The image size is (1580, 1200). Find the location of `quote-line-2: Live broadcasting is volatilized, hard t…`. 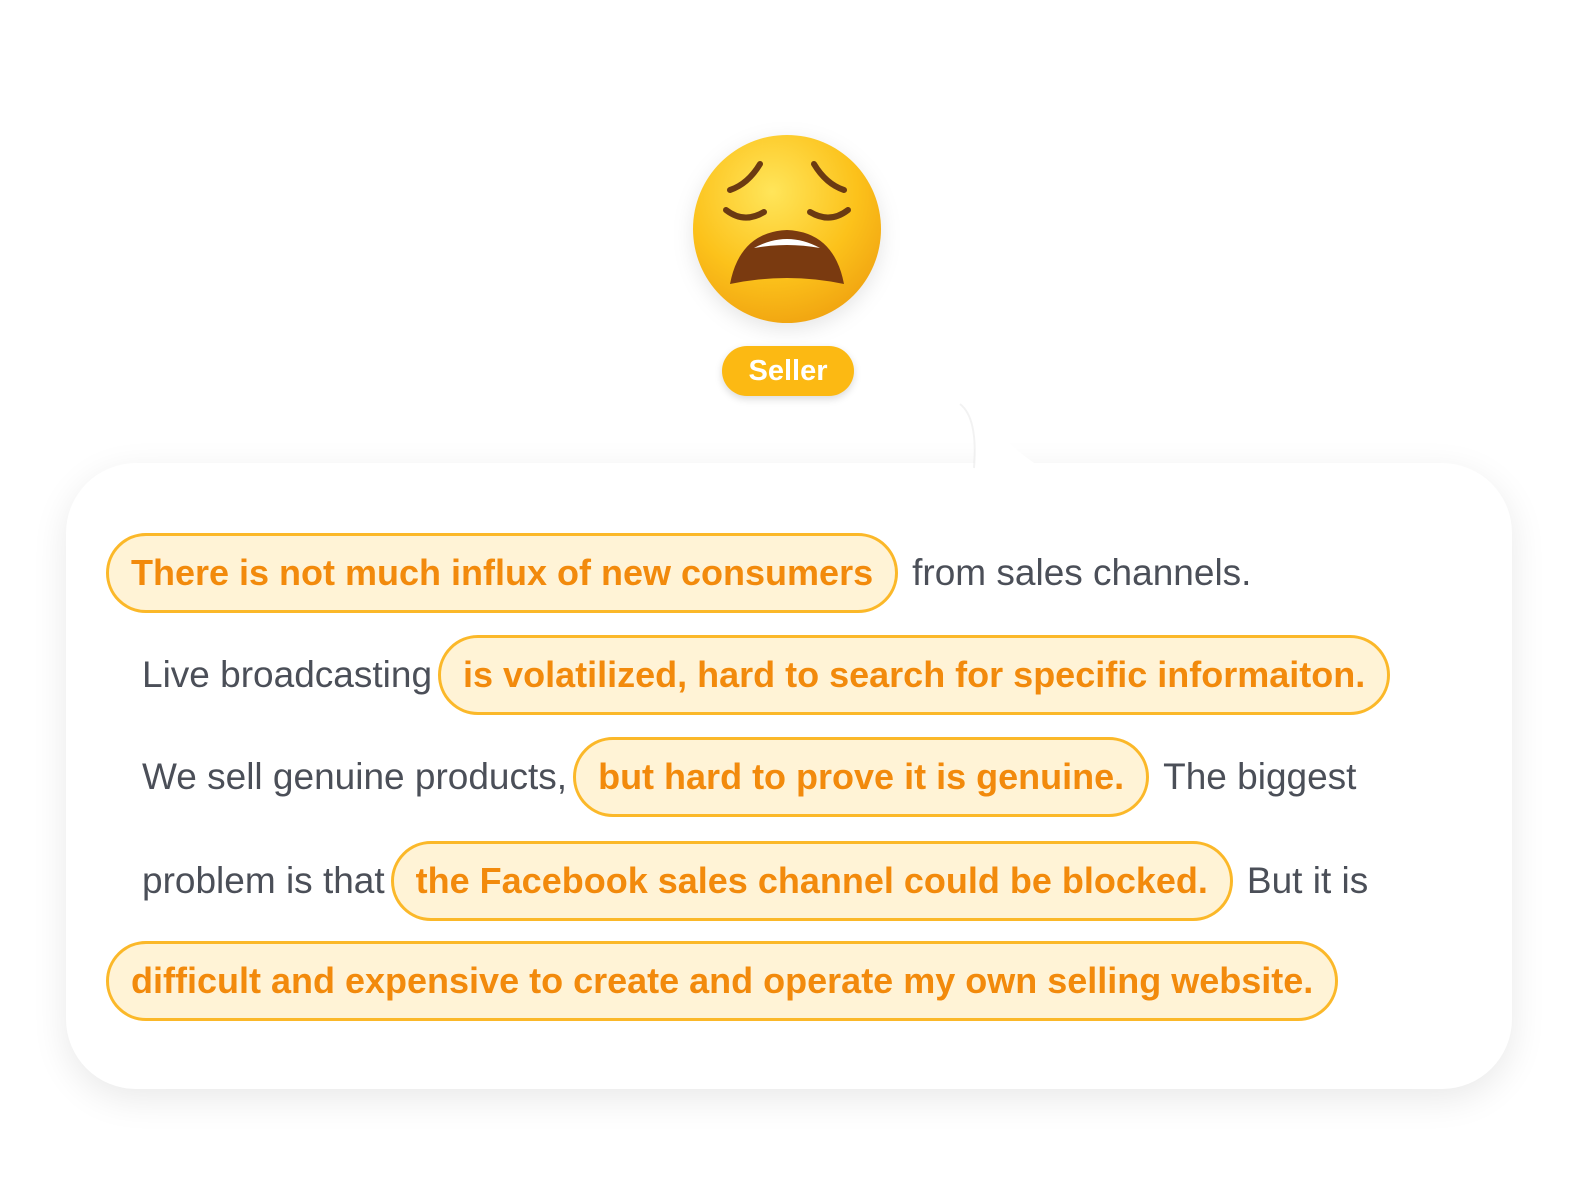

quote-line-2: Live broadcasting is volatilized, hard t… is located at coordinates (759, 675).